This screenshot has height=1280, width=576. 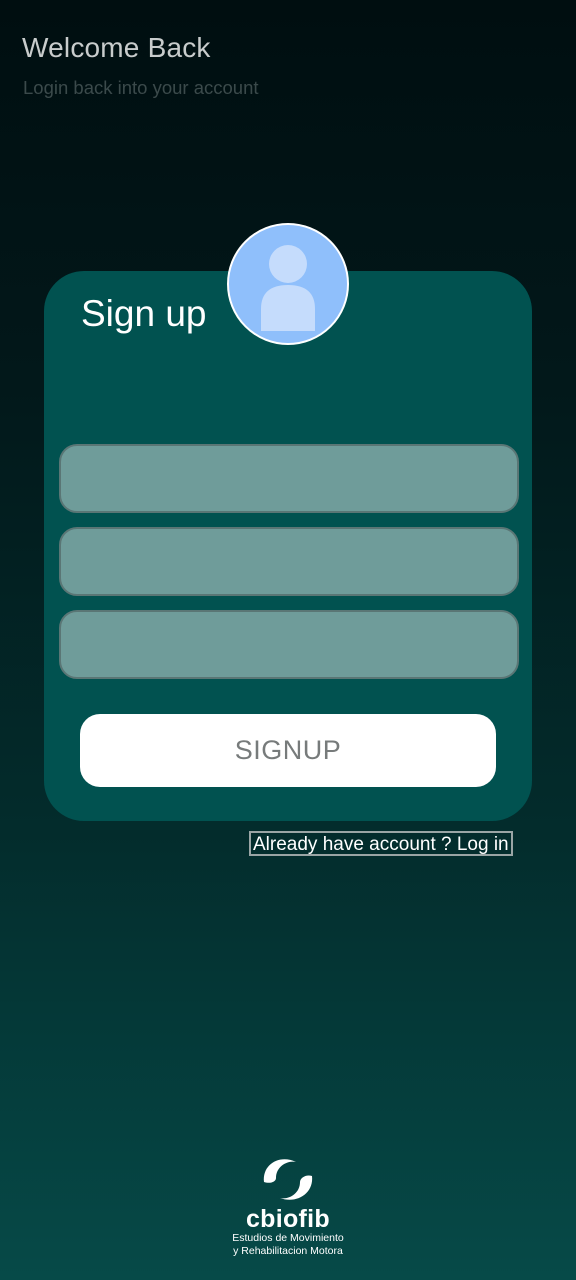 I want to click on user-silhouette-icon, so click(x=288, y=288).